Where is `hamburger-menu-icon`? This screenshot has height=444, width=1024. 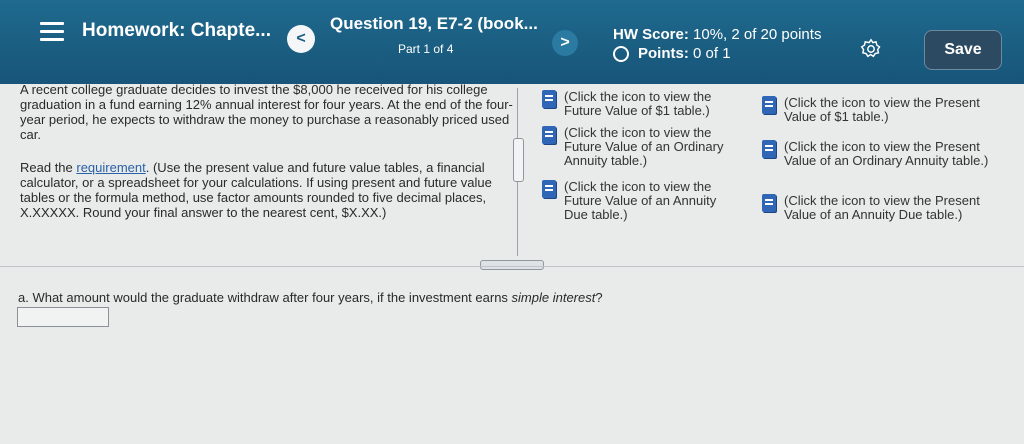
hamburger-menu-icon is located at coordinates (52, 32).